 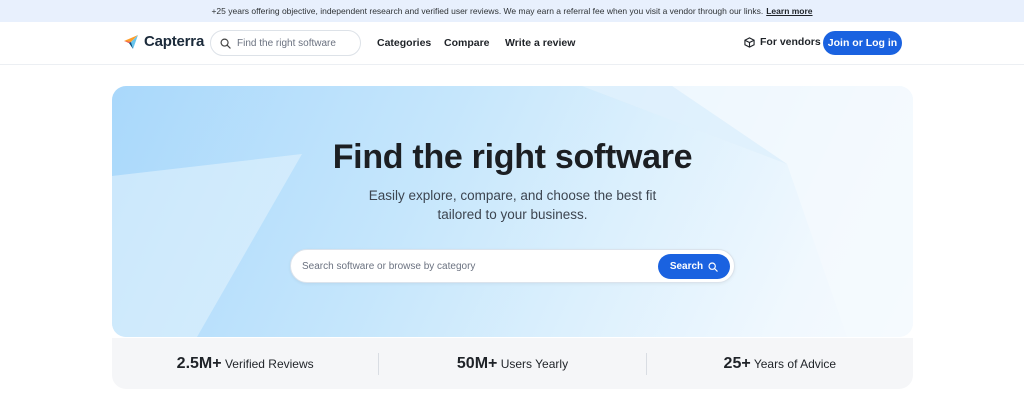 I want to click on hero-title: Find the right software, so click(x=512, y=157).